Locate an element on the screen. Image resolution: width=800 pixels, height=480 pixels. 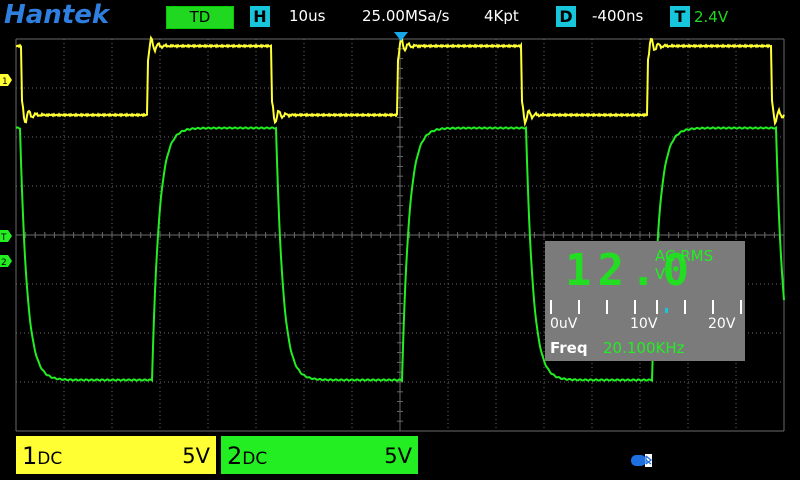
ch2-scale: 5V is located at coordinates (398, 456).